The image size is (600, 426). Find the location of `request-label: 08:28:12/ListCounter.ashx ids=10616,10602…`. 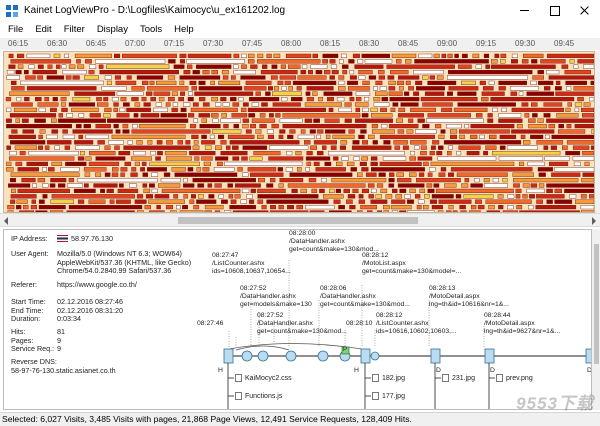

request-label: 08:28:12/ListCounter.ashx ids=10616,10602… is located at coordinates (416, 324).